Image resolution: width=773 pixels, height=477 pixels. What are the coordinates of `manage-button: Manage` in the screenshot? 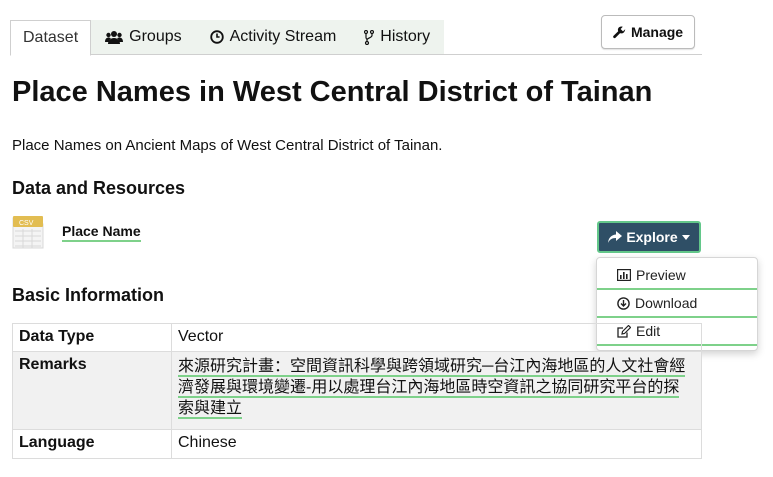 It's located at (648, 32).